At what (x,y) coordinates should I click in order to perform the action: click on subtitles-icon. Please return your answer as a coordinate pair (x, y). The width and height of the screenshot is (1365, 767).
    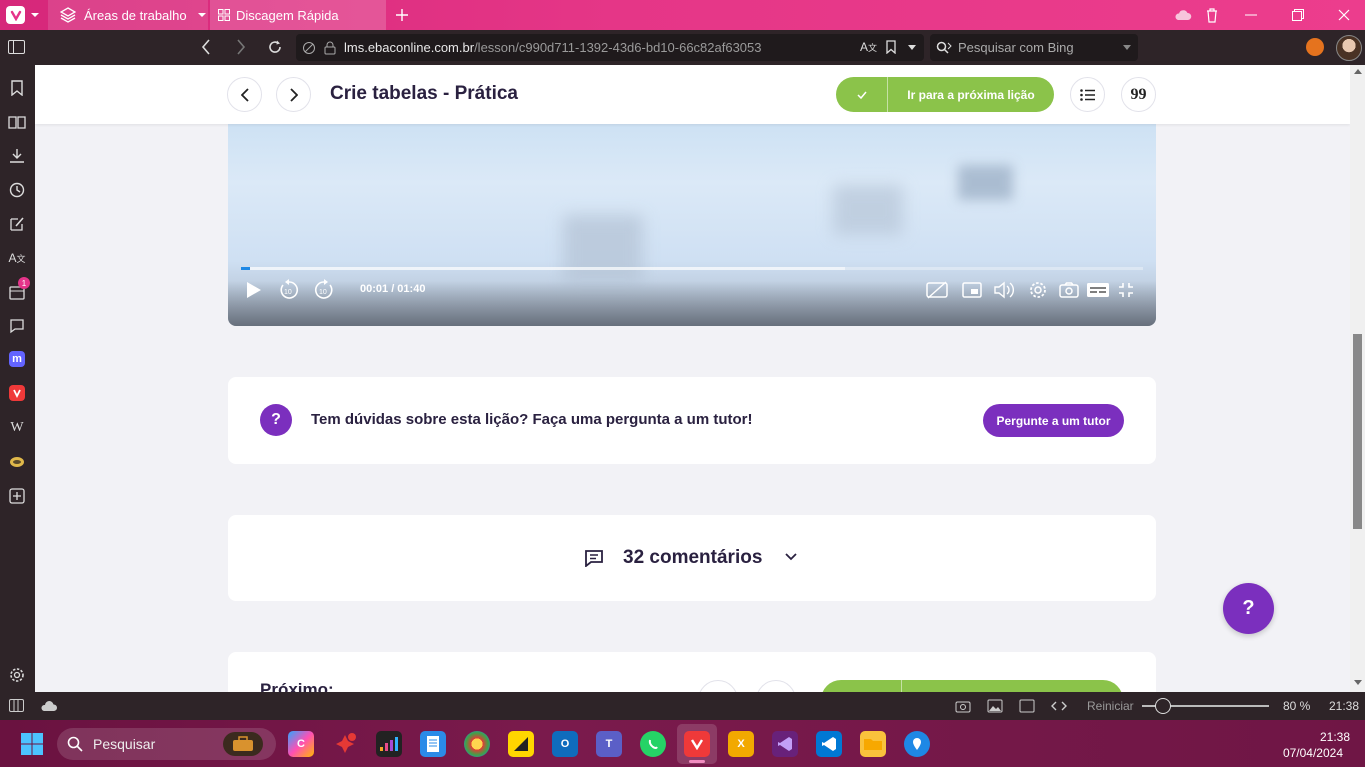
    Looking at the image, I should click on (1098, 290).